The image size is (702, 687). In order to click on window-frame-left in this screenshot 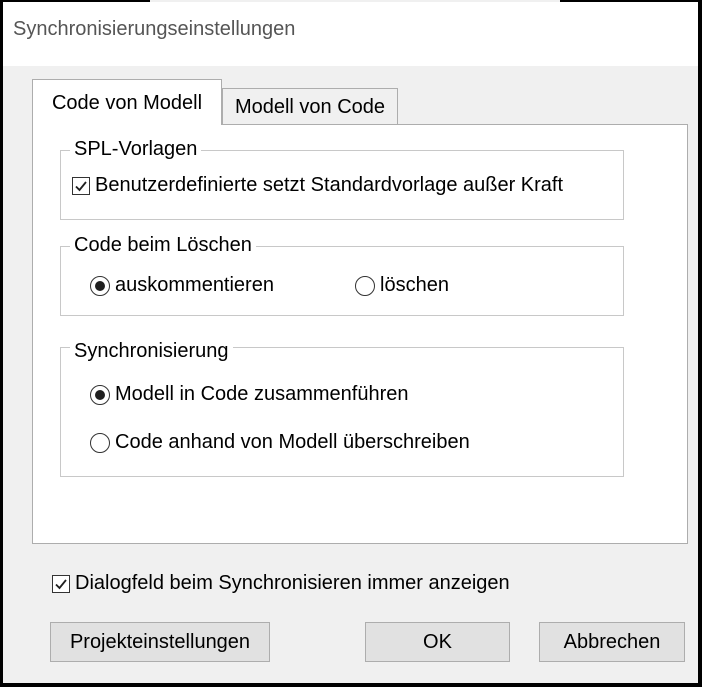, I will do `click(1, 343)`.